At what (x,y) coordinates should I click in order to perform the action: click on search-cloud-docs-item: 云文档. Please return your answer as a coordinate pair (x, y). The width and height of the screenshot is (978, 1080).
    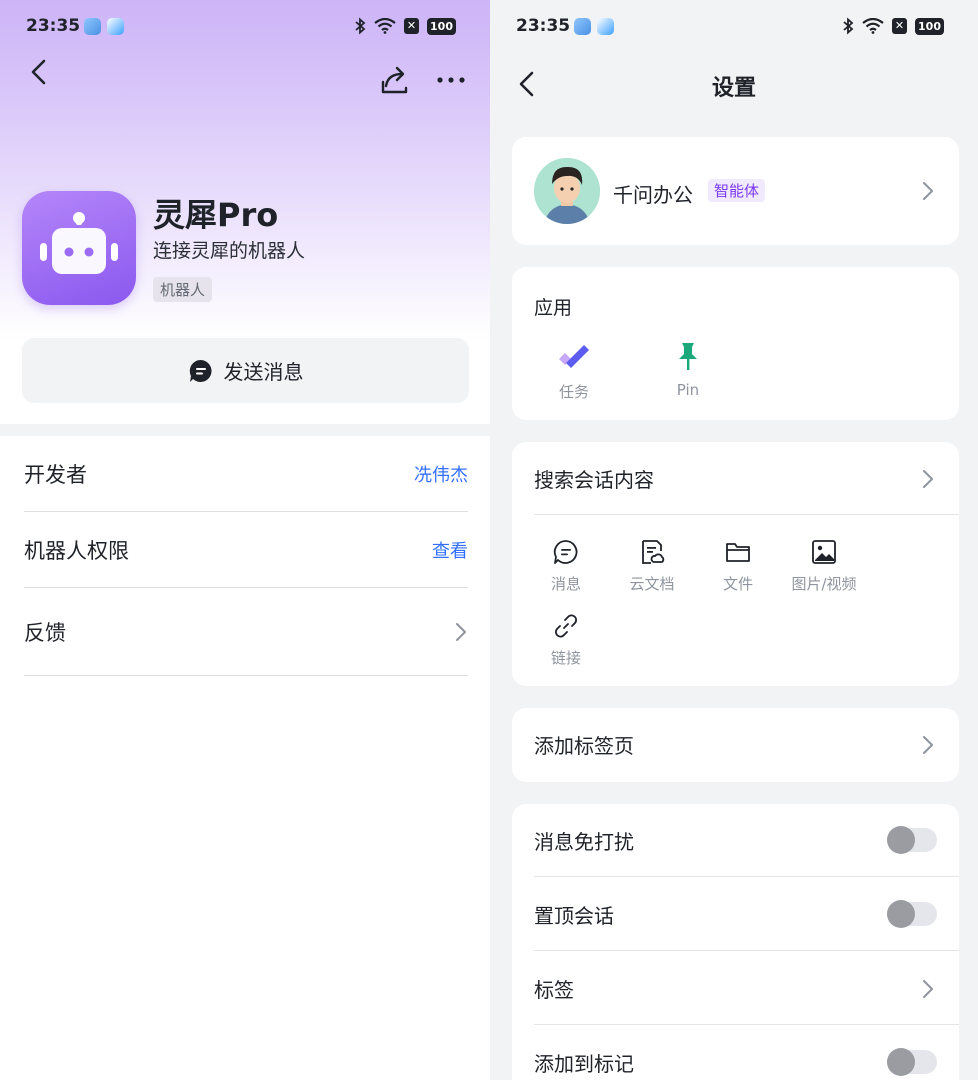
    Looking at the image, I should click on (652, 566).